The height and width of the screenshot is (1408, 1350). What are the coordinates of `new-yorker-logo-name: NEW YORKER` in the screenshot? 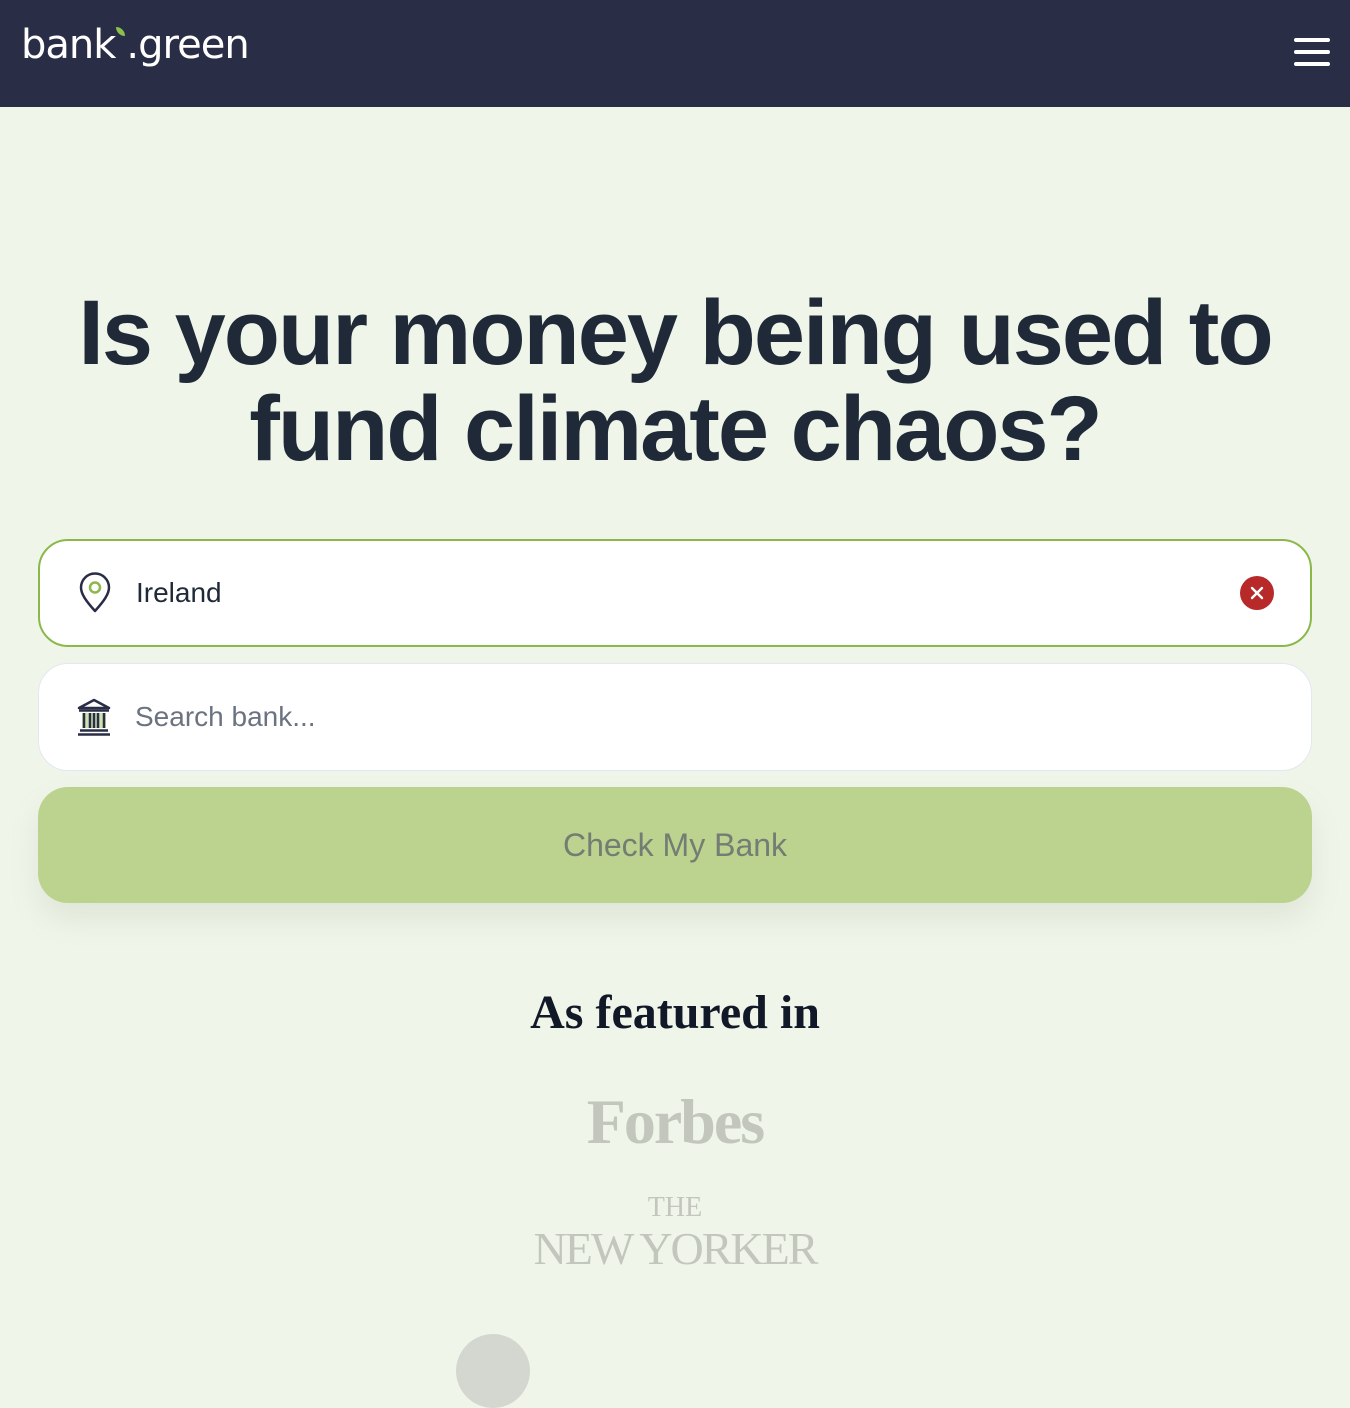 It's located at (676, 1248).